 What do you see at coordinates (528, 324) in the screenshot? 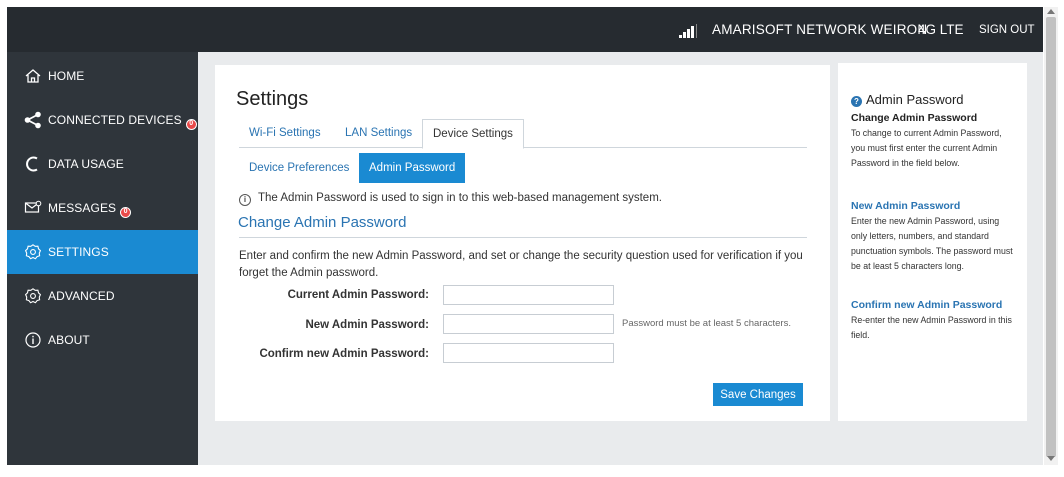
I see `new-password-input` at bounding box center [528, 324].